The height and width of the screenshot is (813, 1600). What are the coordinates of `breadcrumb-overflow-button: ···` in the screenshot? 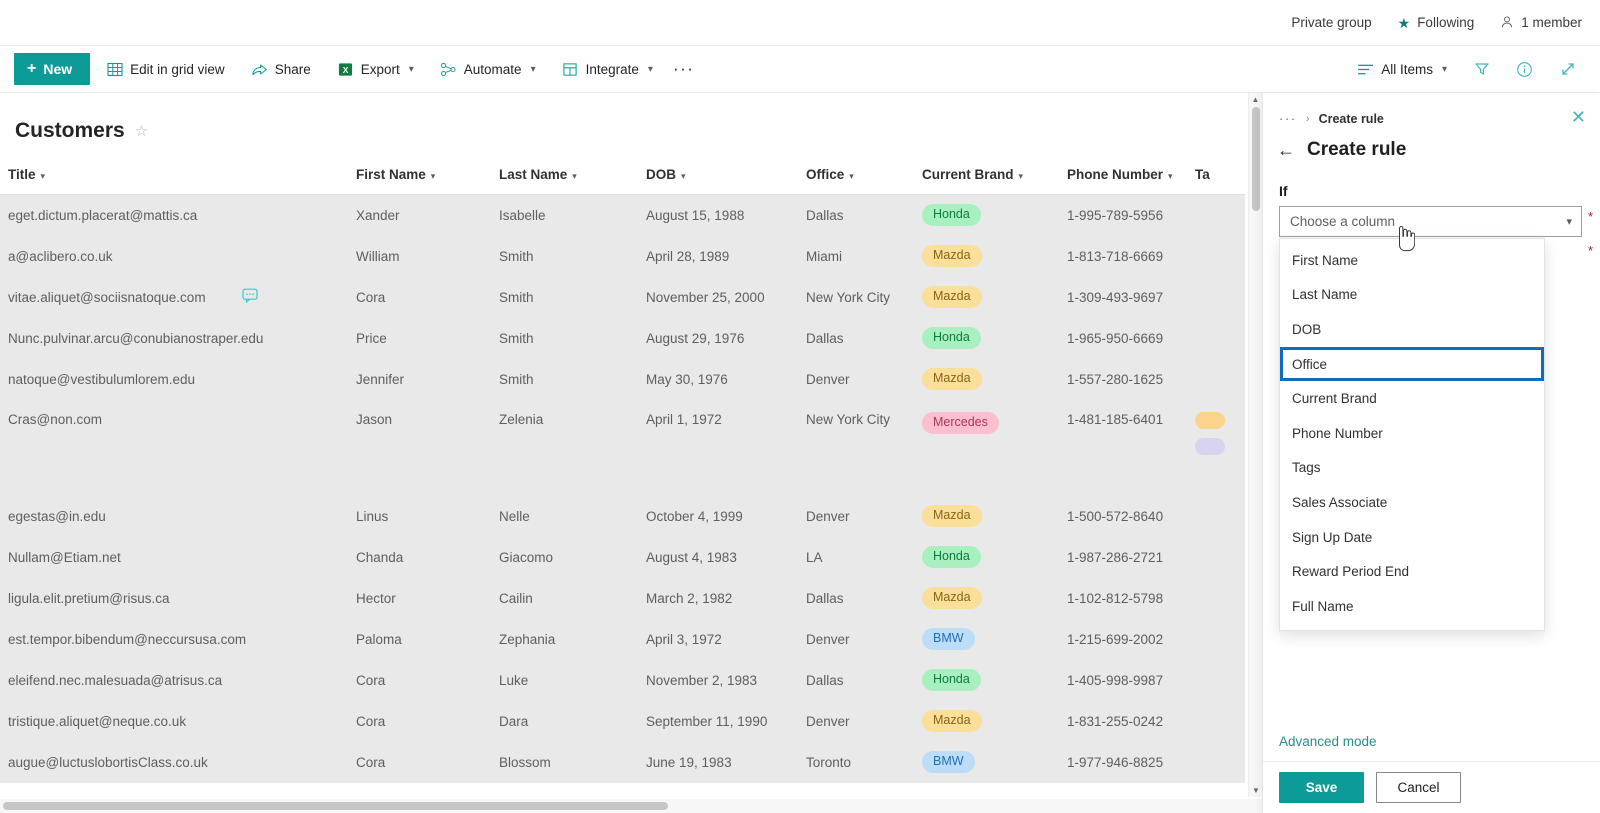 It's located at (1288, 119).